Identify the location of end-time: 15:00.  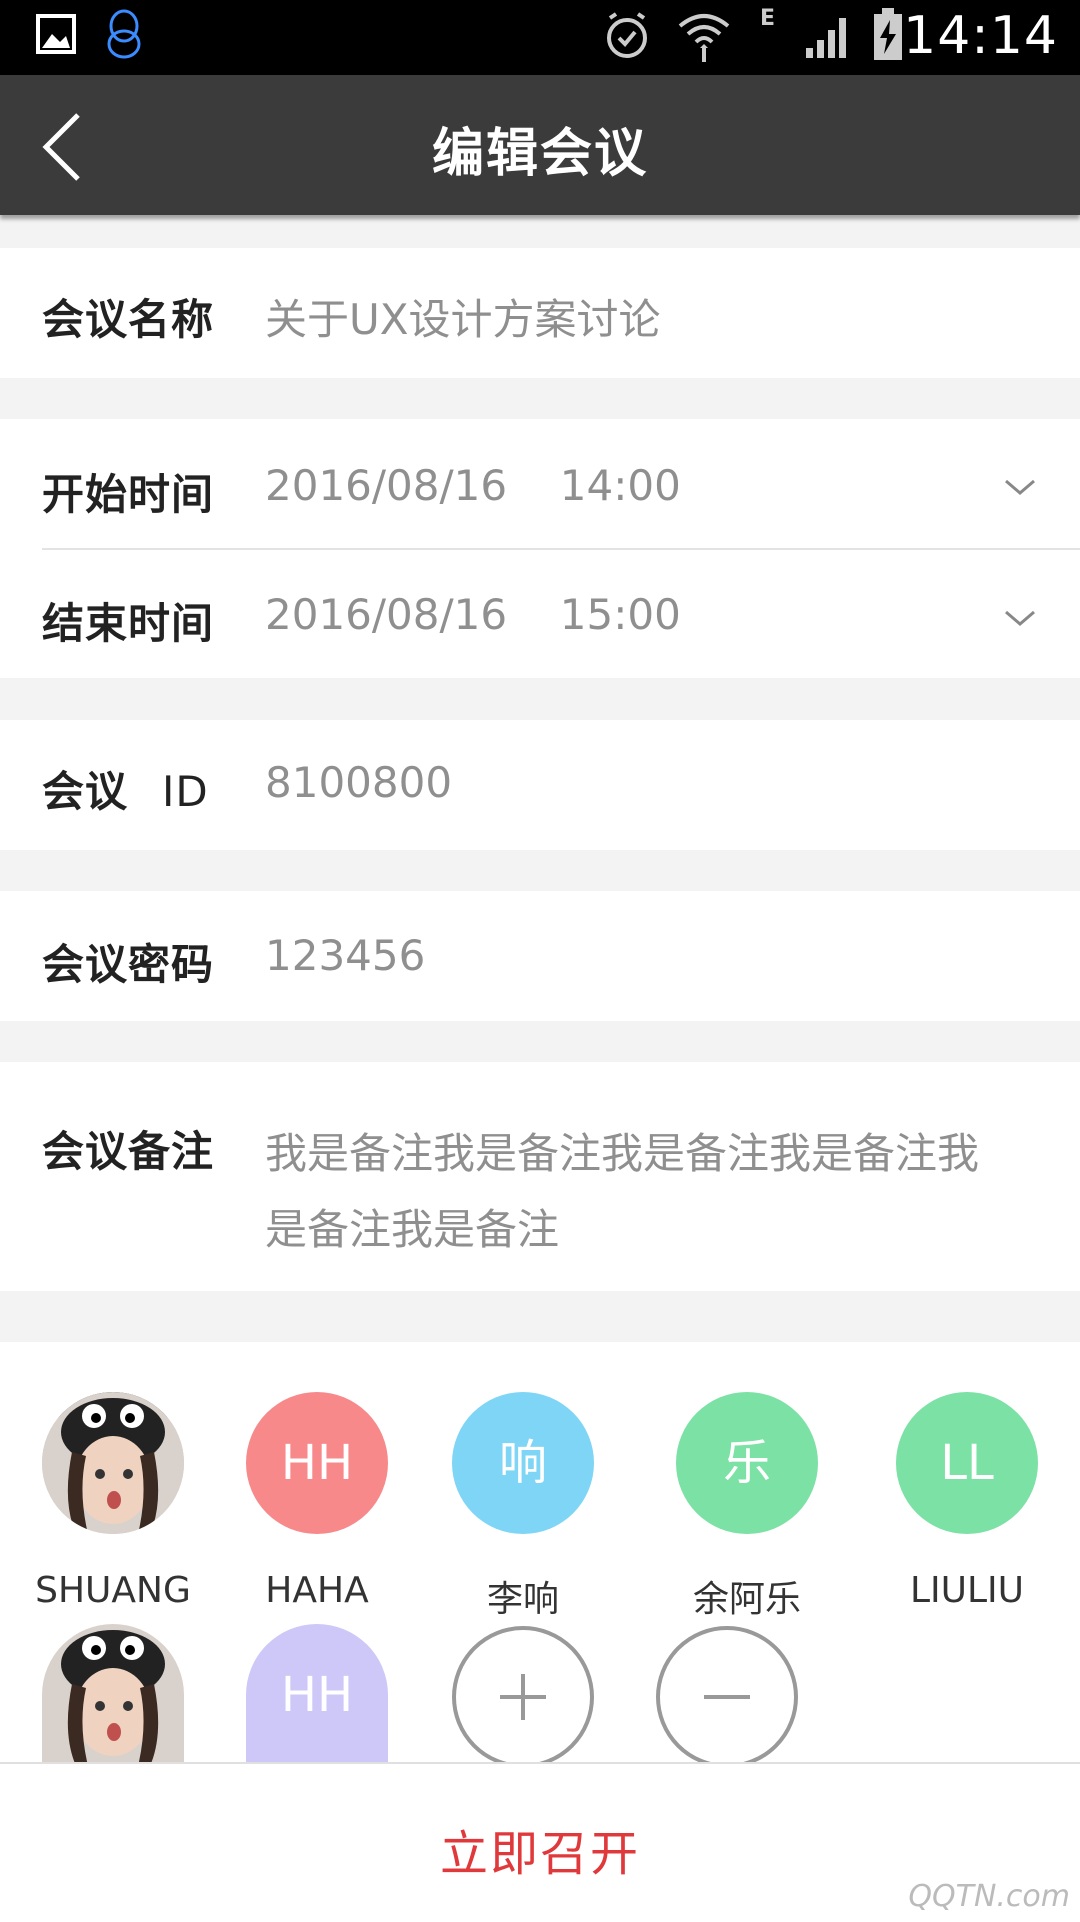
(620, 614).